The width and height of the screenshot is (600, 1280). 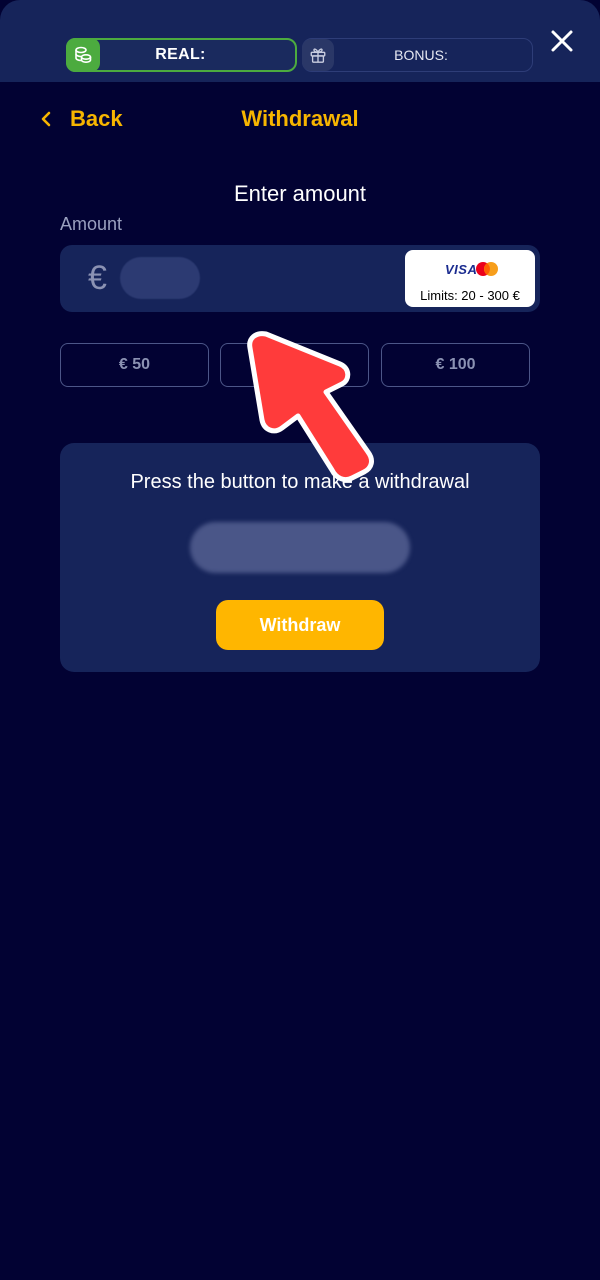 I want to click on mastercard-logo, so click(x=487, y=269).